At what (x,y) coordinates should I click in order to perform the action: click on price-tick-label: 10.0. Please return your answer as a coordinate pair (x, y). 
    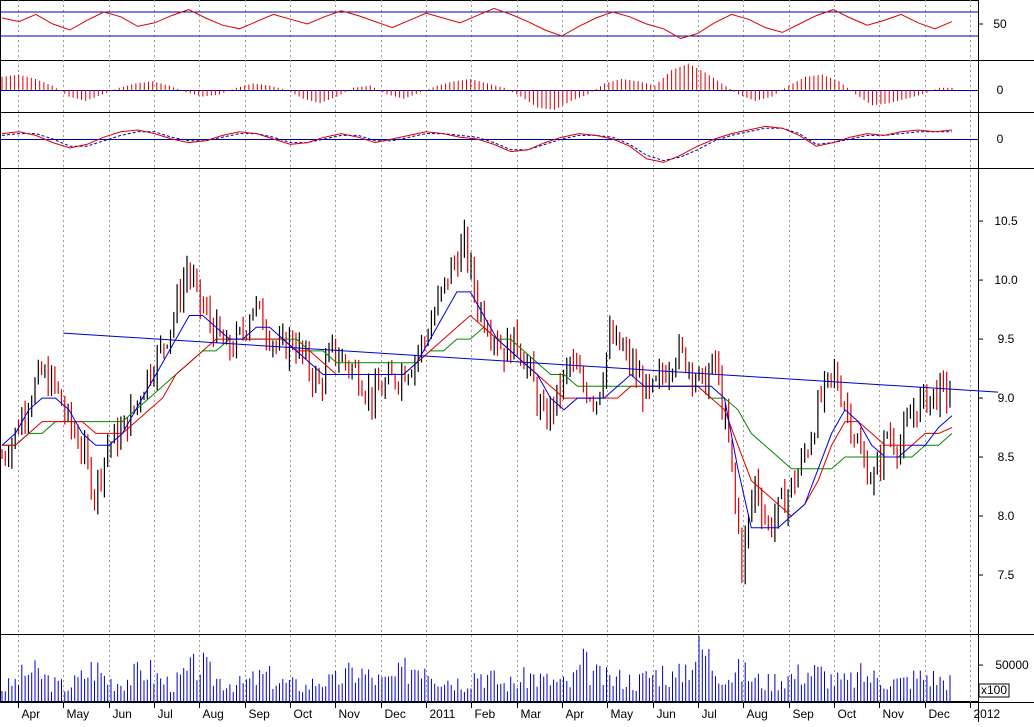
    Looking at the image, I should click on (1006, 280).